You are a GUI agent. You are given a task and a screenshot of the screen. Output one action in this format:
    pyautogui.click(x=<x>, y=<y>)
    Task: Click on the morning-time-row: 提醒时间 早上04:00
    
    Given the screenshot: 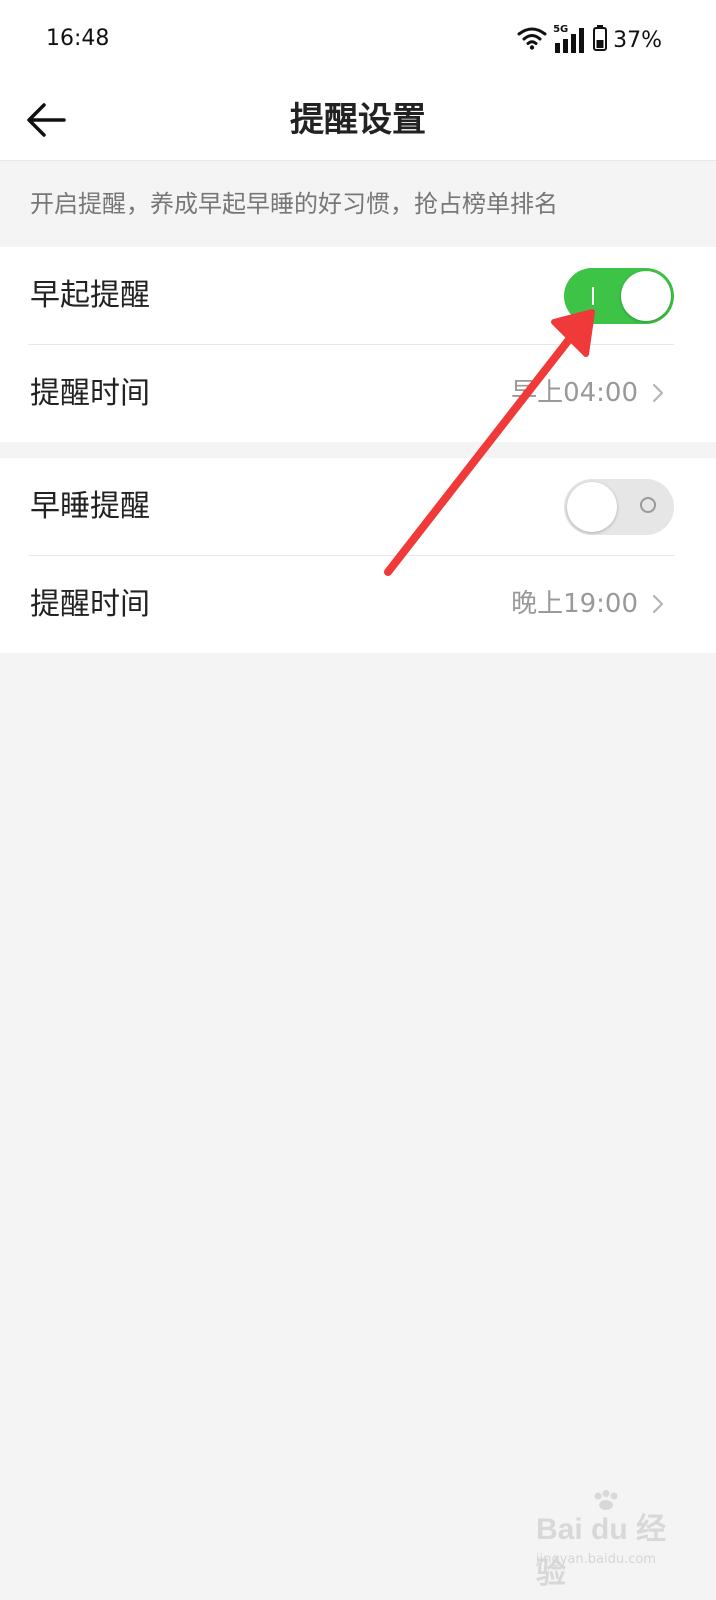 What is the action you would take?
    pyautogui.click(x=358, y=393)
    